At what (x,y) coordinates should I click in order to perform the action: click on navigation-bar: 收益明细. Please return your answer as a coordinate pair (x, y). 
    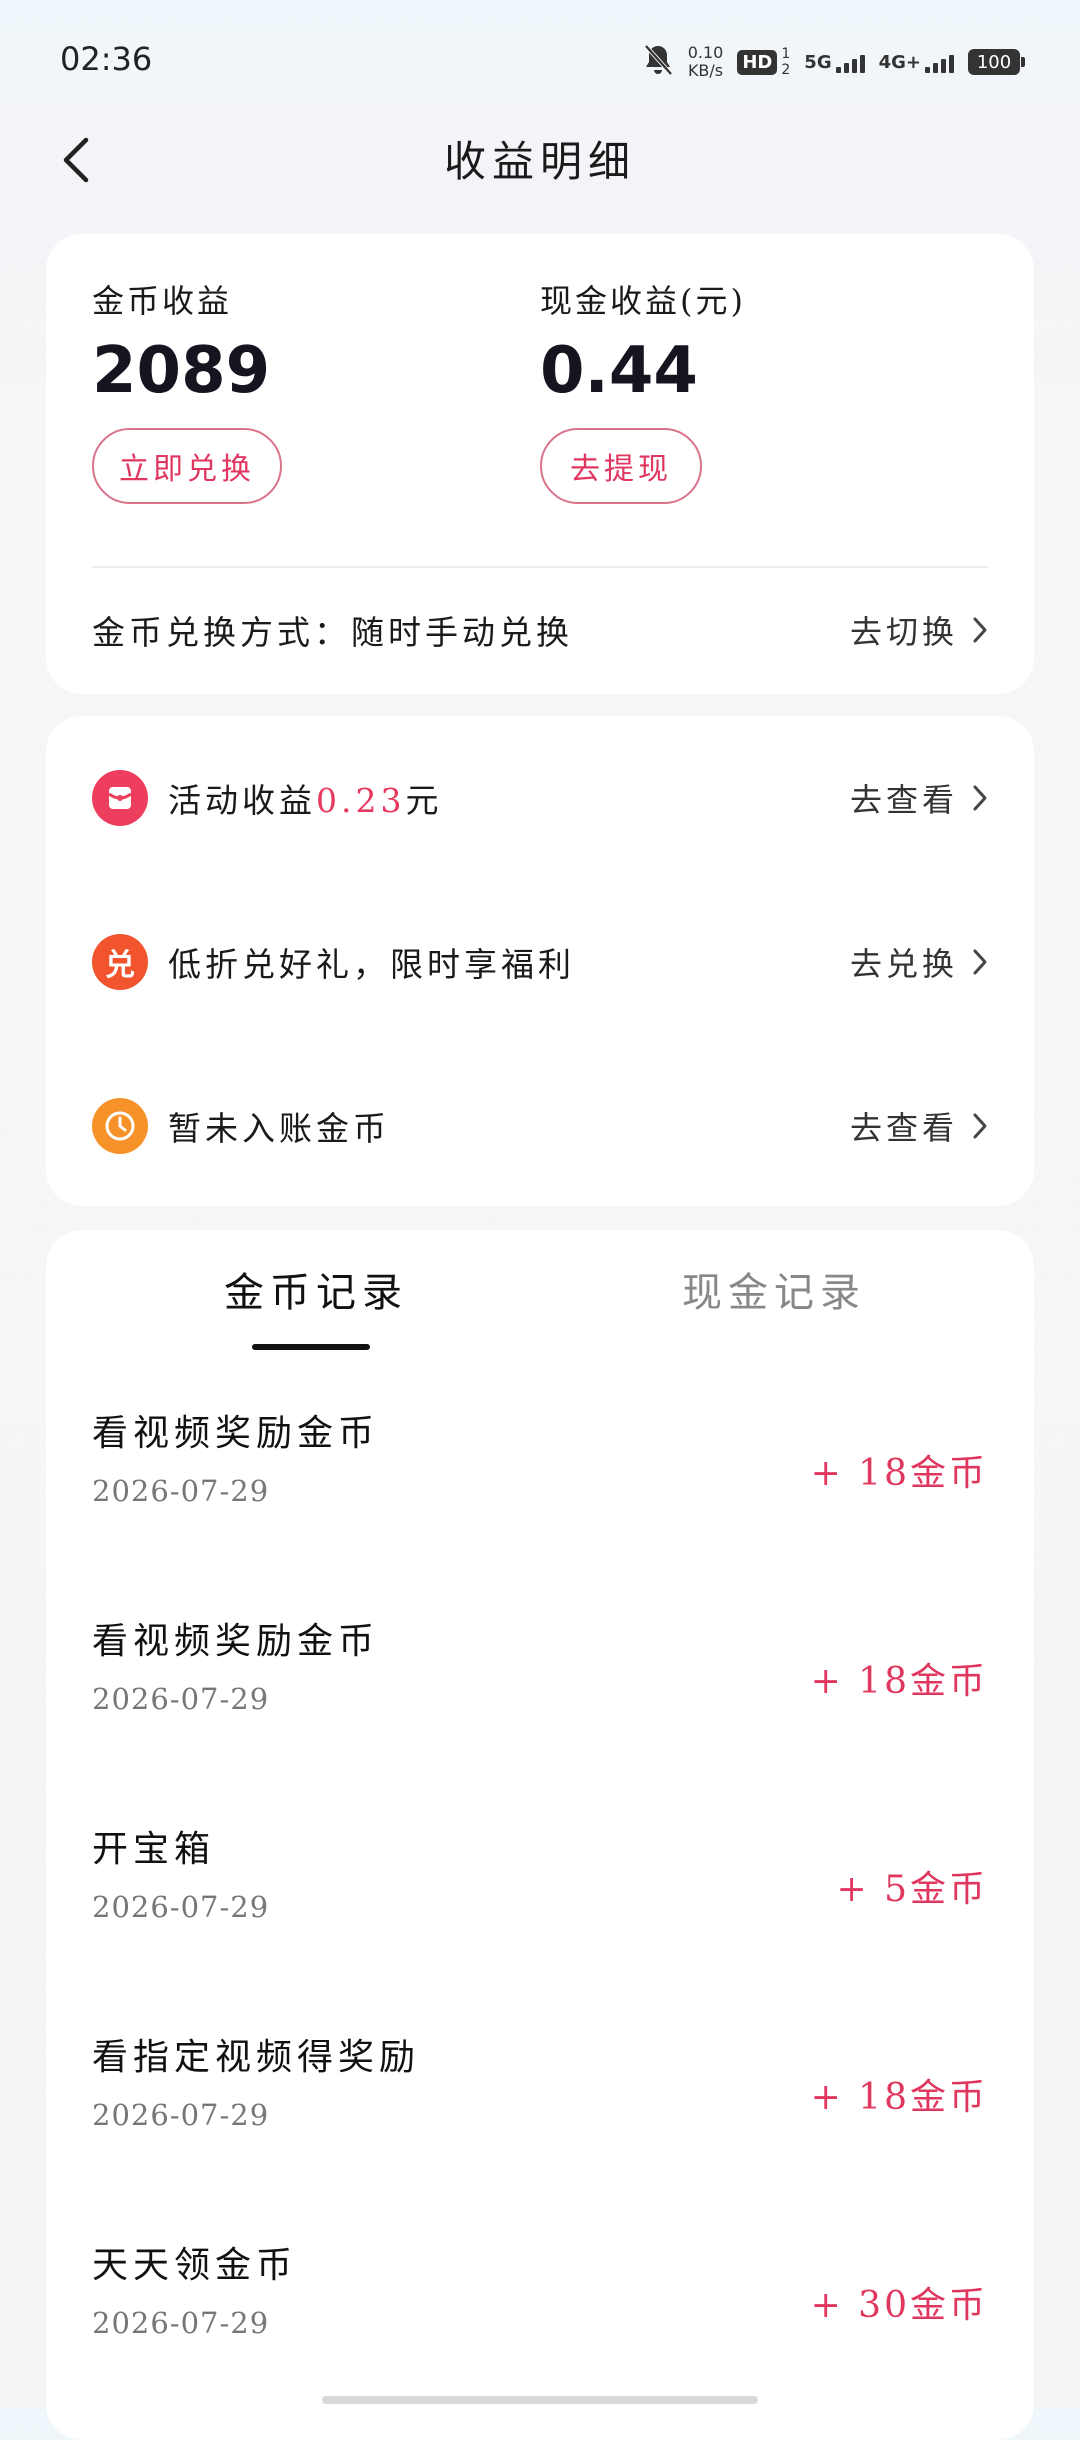
    Looking at the image, I should click on (540, 160).